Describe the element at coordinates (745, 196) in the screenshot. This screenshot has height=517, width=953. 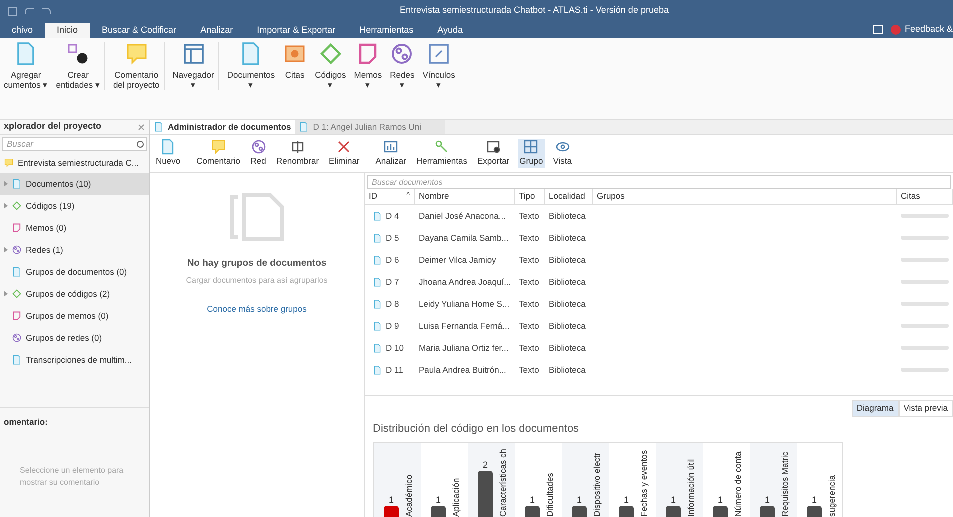
I see `column-header: Grupos` at that location.